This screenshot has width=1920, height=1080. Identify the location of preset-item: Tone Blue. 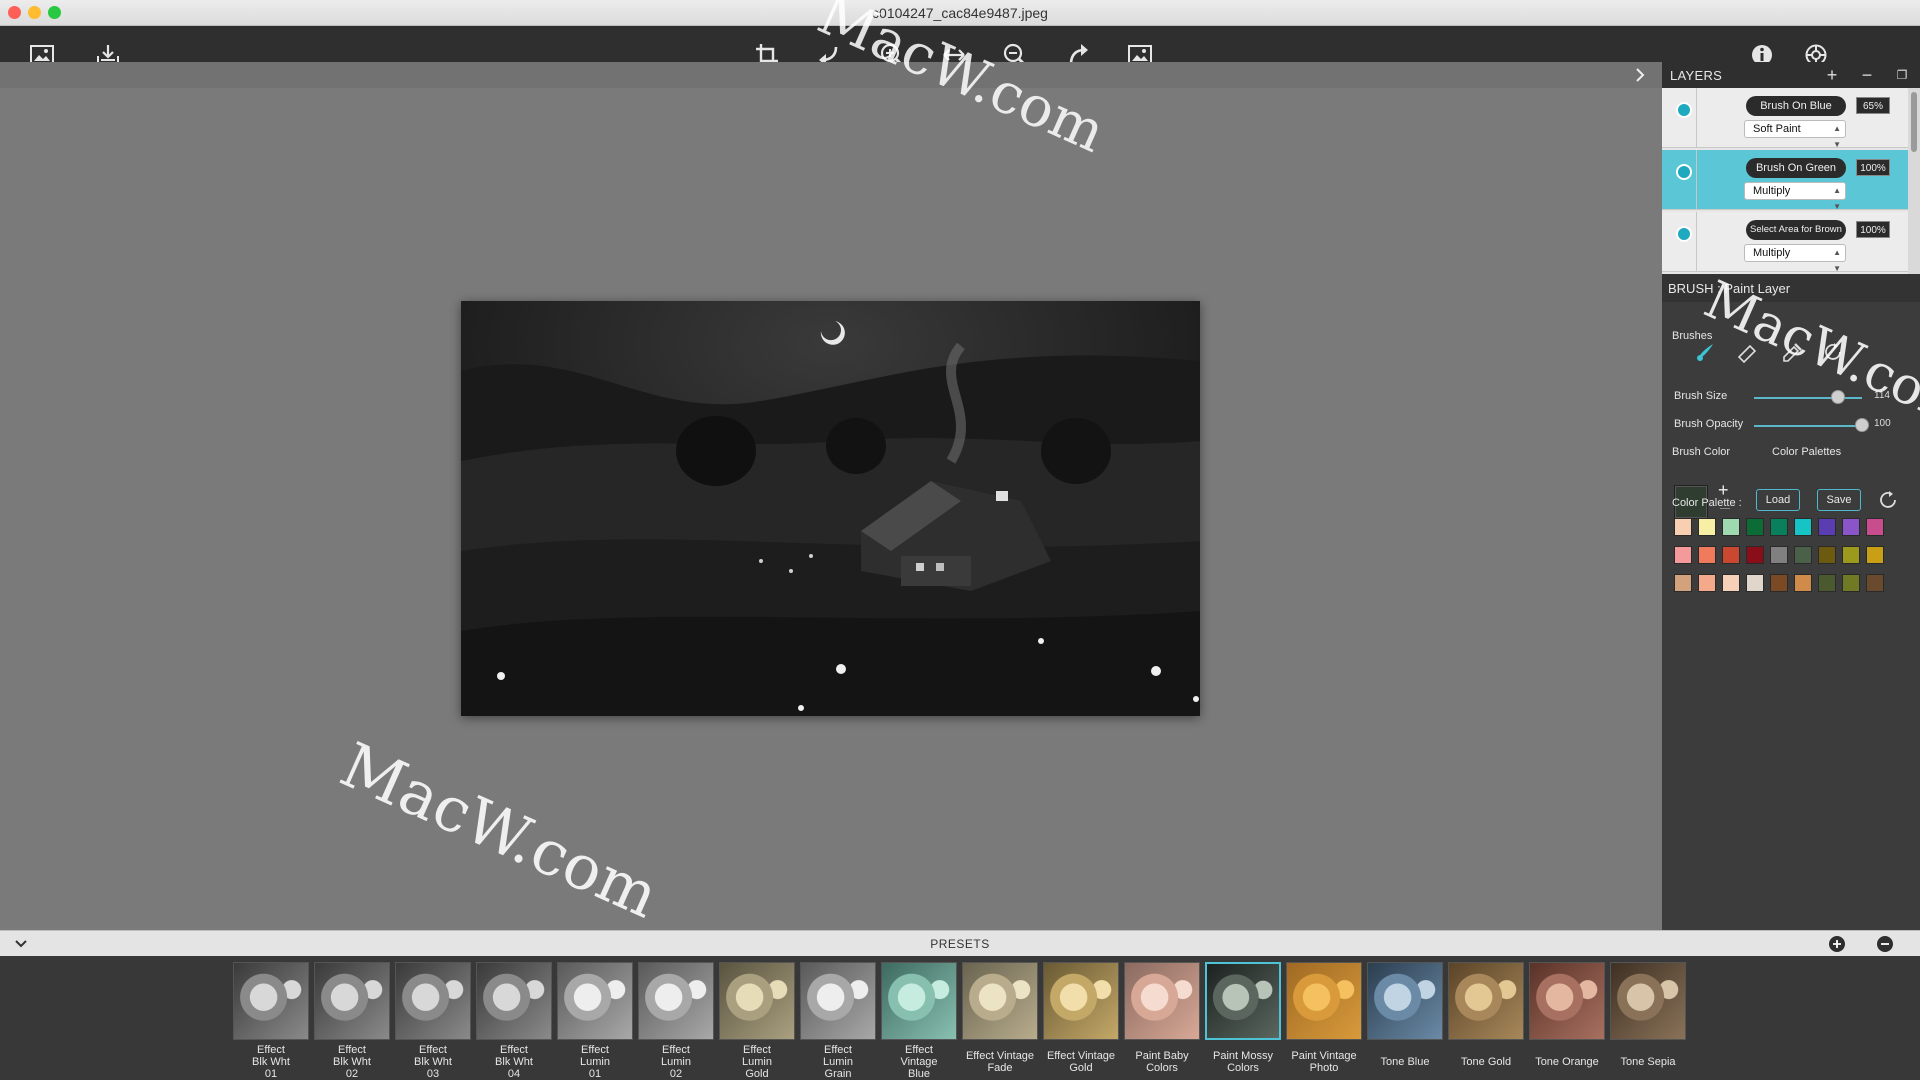
(1405, 1021).